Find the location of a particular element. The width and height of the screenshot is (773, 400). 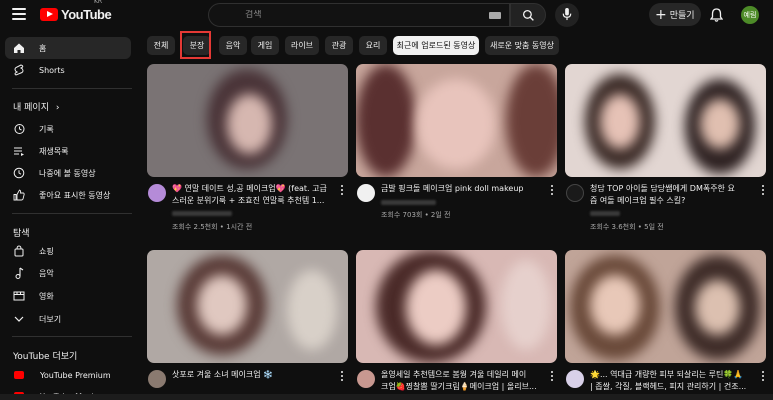

chip-tourism: 관광 is located at coordinates (339, 45).